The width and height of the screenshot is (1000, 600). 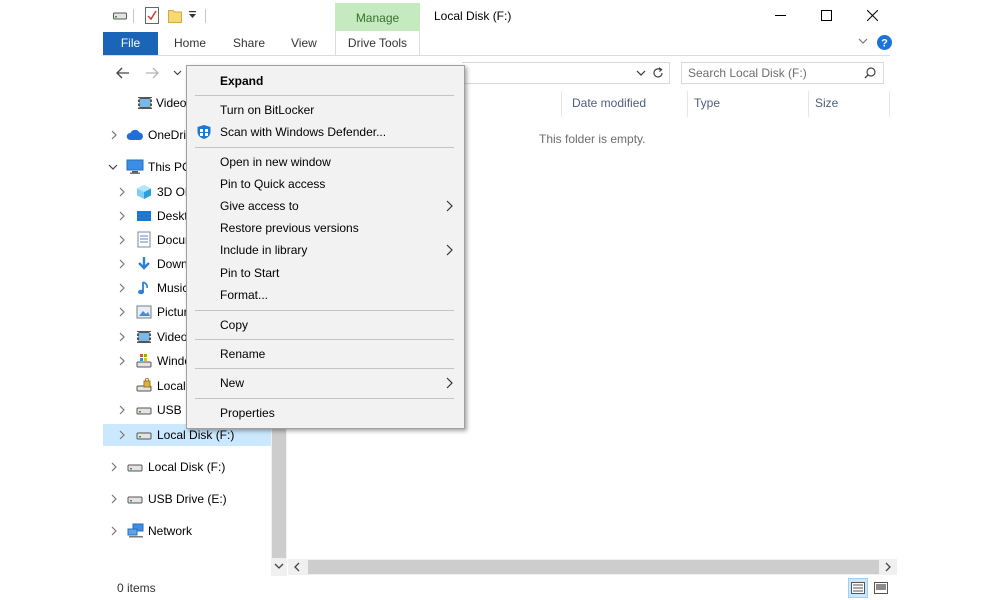 What do you see at coordinates (242, 81) in the screenshot?
I see `menu-item-label: Expand` at bounding box center [242, 81].